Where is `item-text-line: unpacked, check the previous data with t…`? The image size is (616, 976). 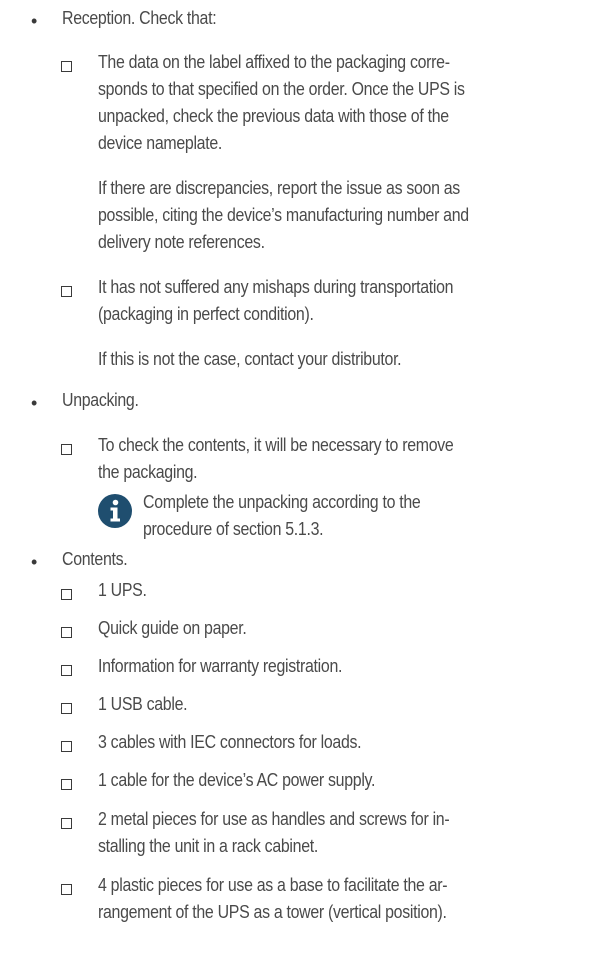
item-text-line: unpacked, check the previous data with t… is located at coordinates (273, 115).